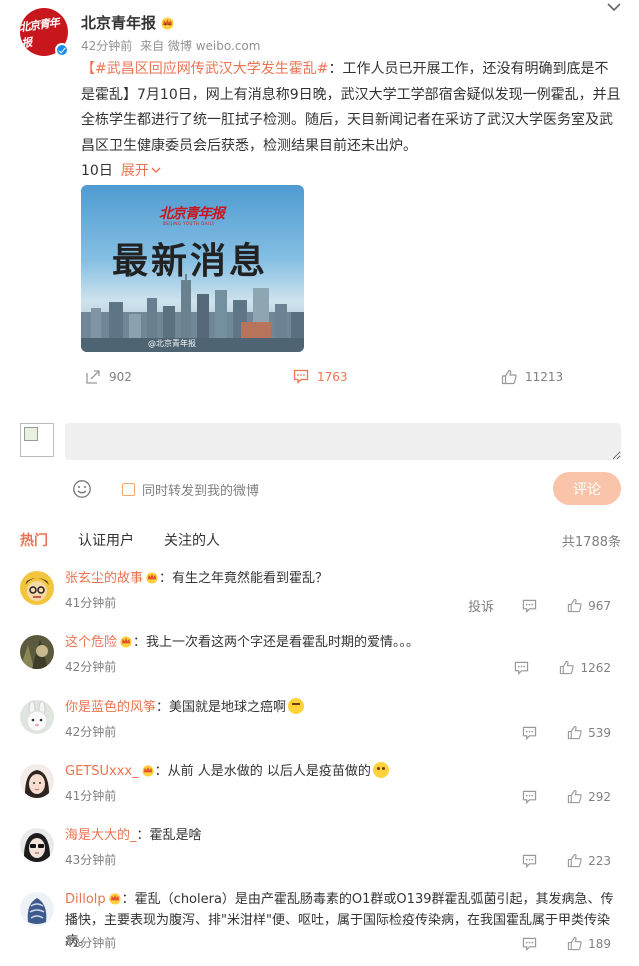 The image size is (639, 966). I want to click on comment-content: ：从前 人是水做的 以后人是疫苗做的, so click(262, 771).